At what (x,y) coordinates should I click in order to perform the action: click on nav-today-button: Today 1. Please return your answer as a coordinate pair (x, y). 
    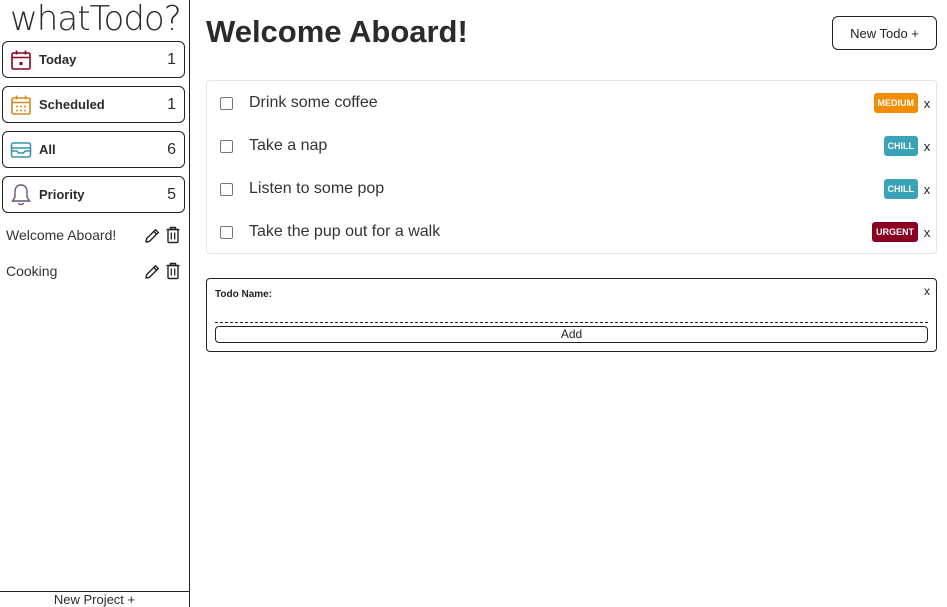
    Looking at the image, I should click on (93, 59).